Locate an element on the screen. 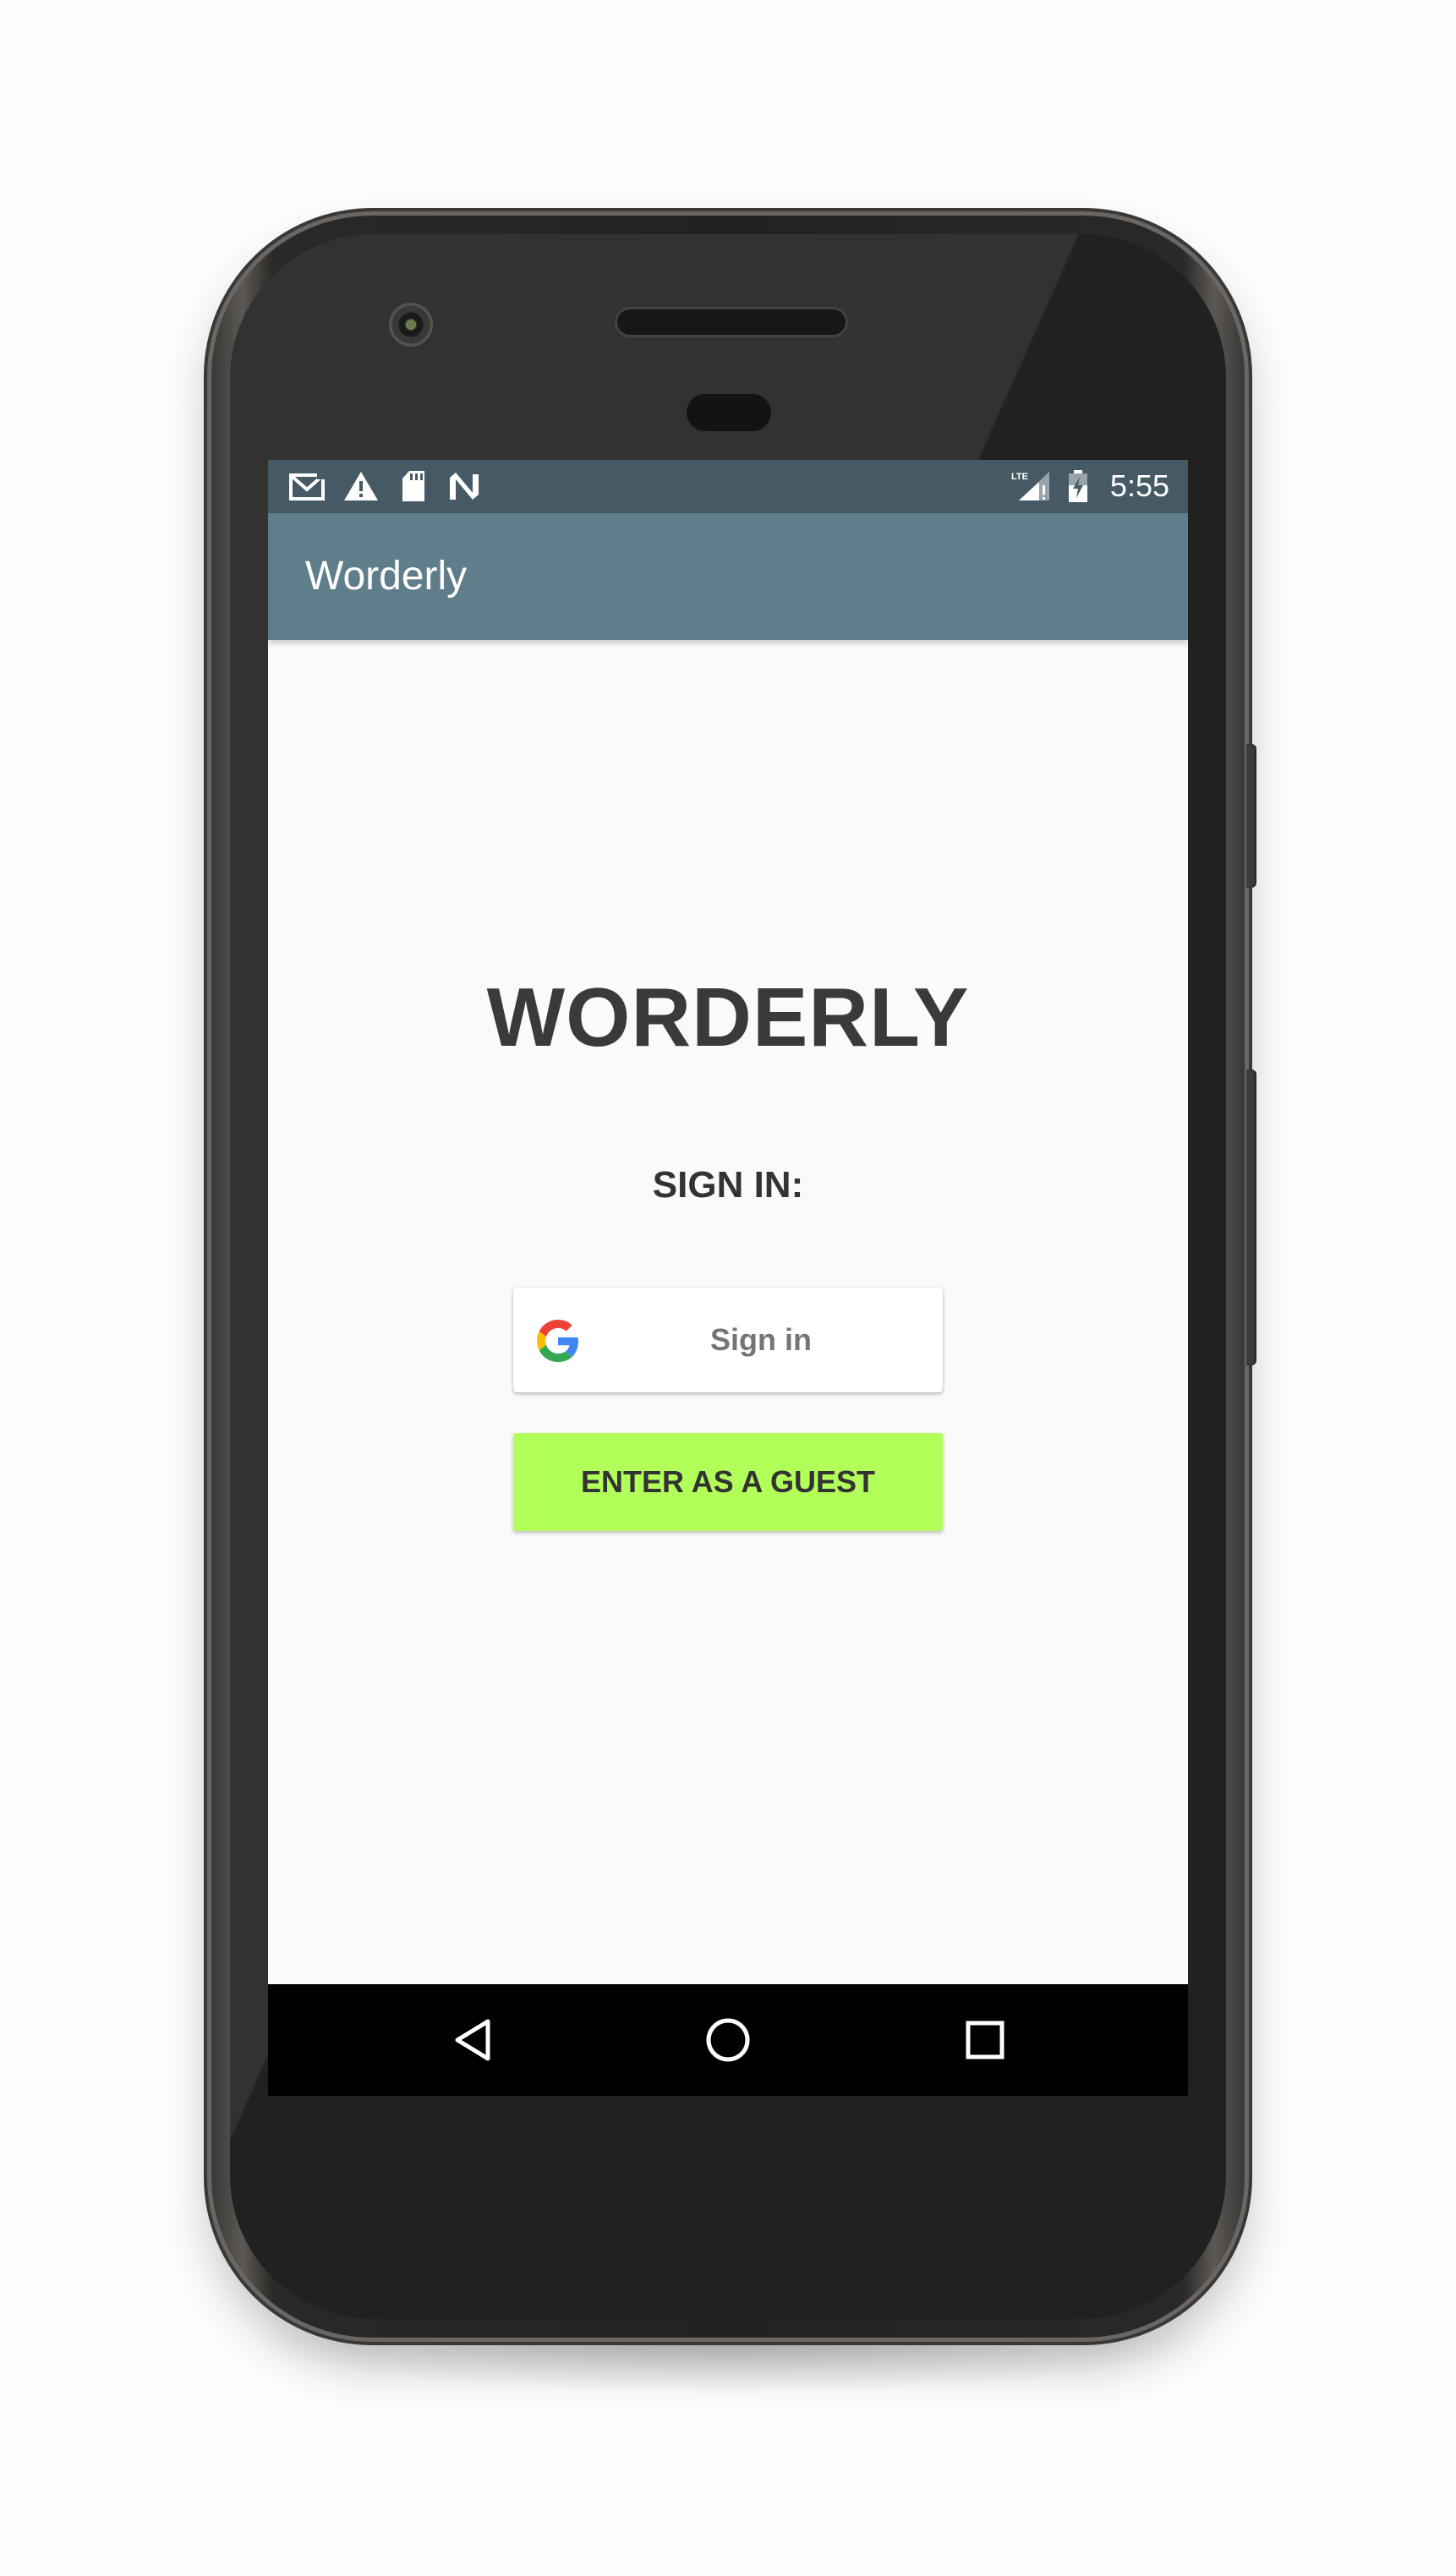 The width and height of the screenshot is (1456, 2576). n-icon is located at coordinates (464, 486).